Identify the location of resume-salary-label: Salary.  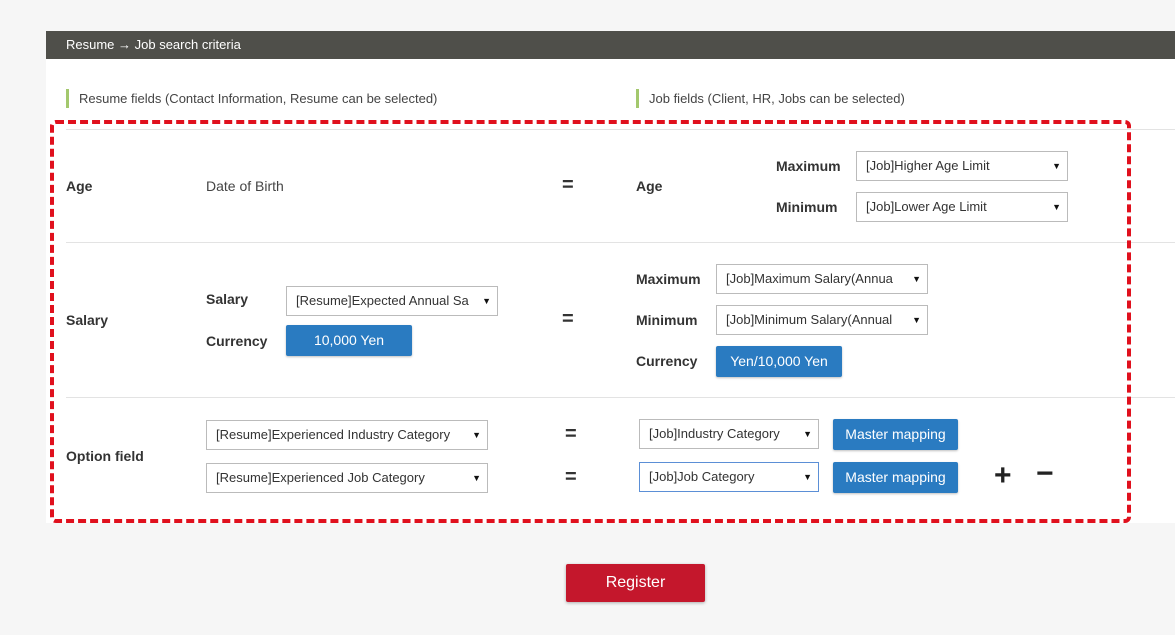
(227, 299).